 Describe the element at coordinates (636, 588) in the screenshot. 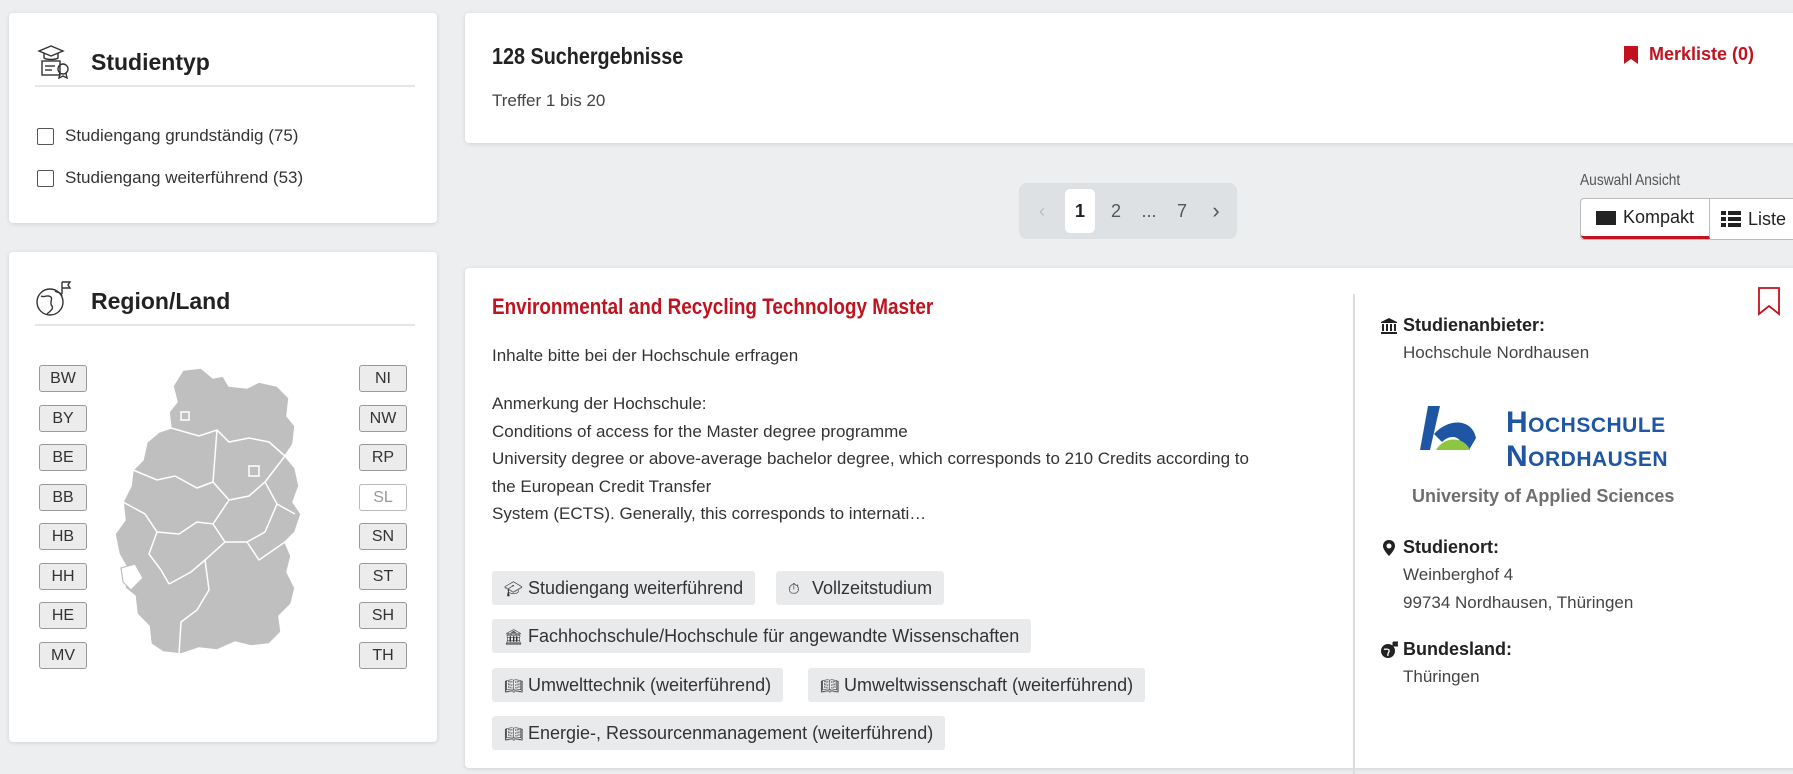

I see `tag-label: Studiengang weiterführend` at that location.